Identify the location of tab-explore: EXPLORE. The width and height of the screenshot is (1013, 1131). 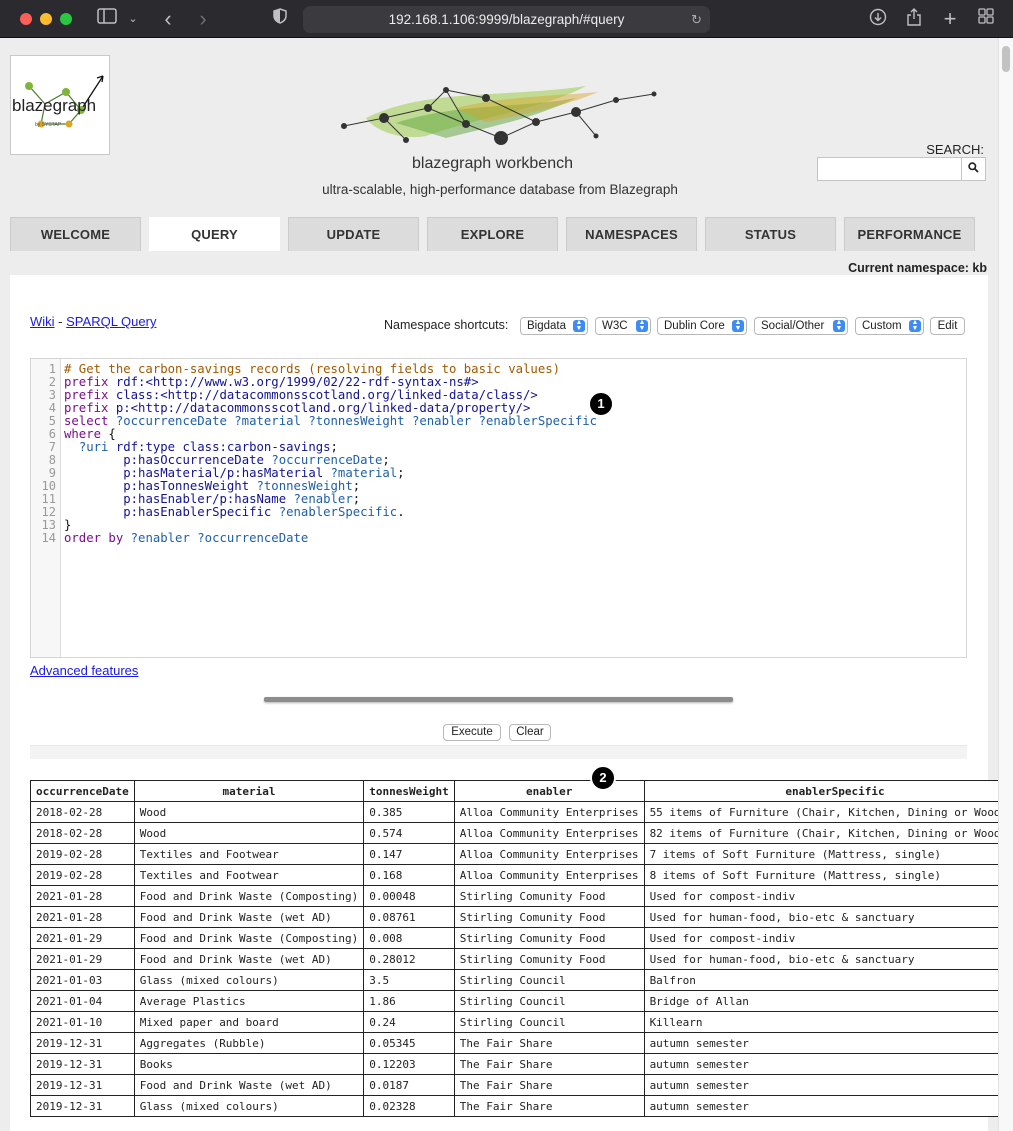
(492, 234).